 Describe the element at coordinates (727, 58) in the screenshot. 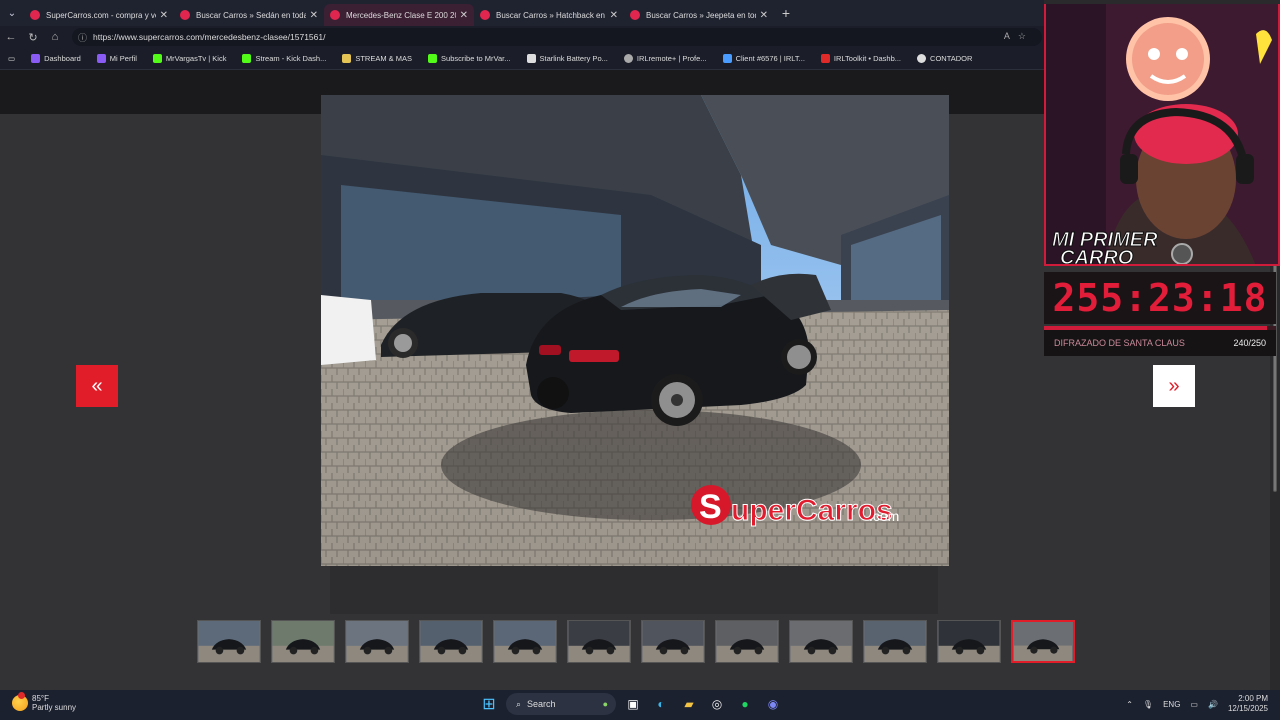

I see `cloud-icon` at that location.